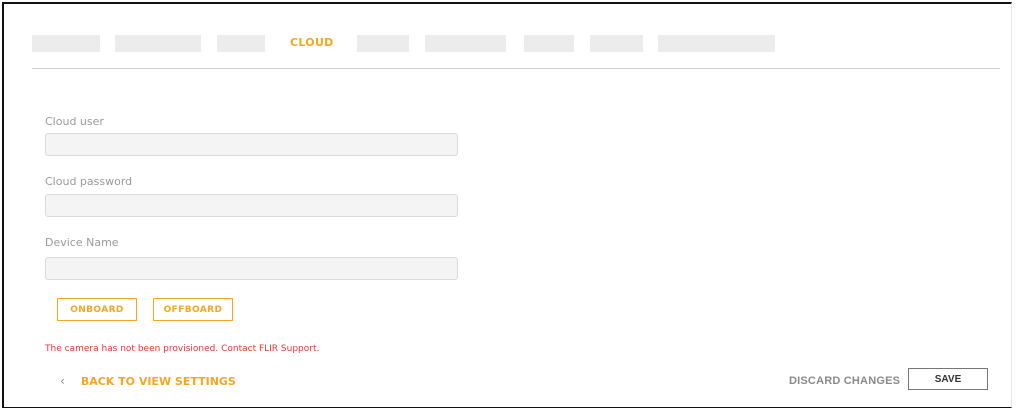 The image size is (1017, 411). Describe the element at coordinates (516, 68) in the screenshot. I see `tabs-divider` at that location.